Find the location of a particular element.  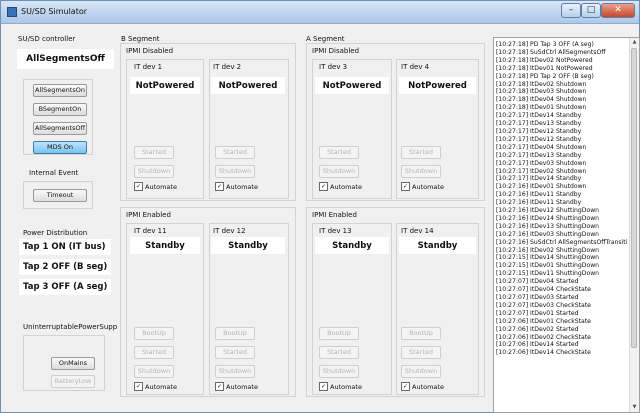

it-dev-1-automate-checkbox: ✓ Automate is located at coordinates (155, 186).